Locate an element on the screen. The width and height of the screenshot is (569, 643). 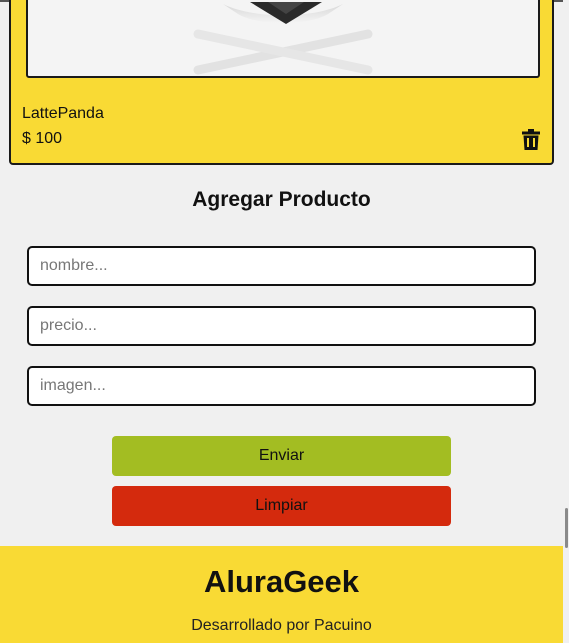
add-product-title: Agregar Producto is located at coordinates (281, 199).